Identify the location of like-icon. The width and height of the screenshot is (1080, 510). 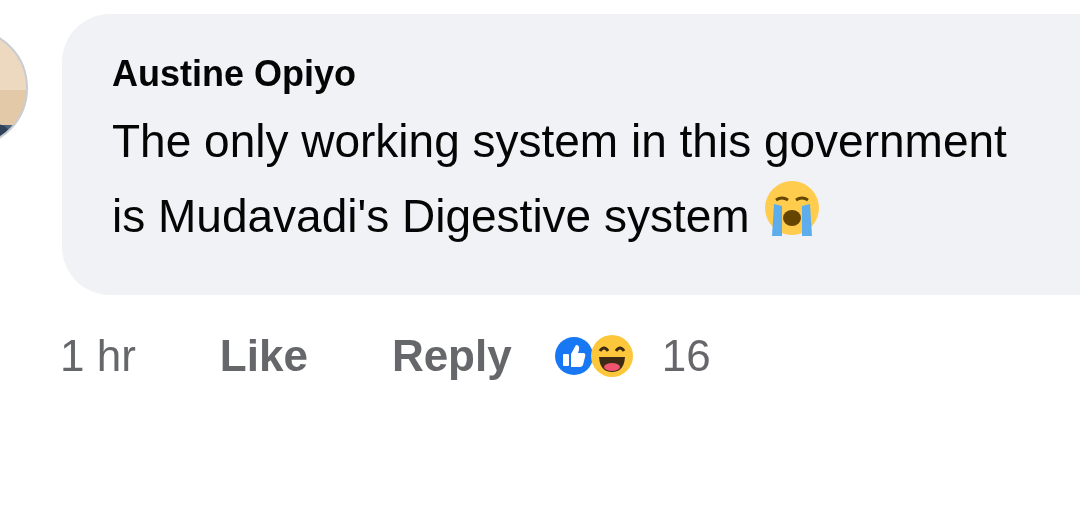
(573, 356).